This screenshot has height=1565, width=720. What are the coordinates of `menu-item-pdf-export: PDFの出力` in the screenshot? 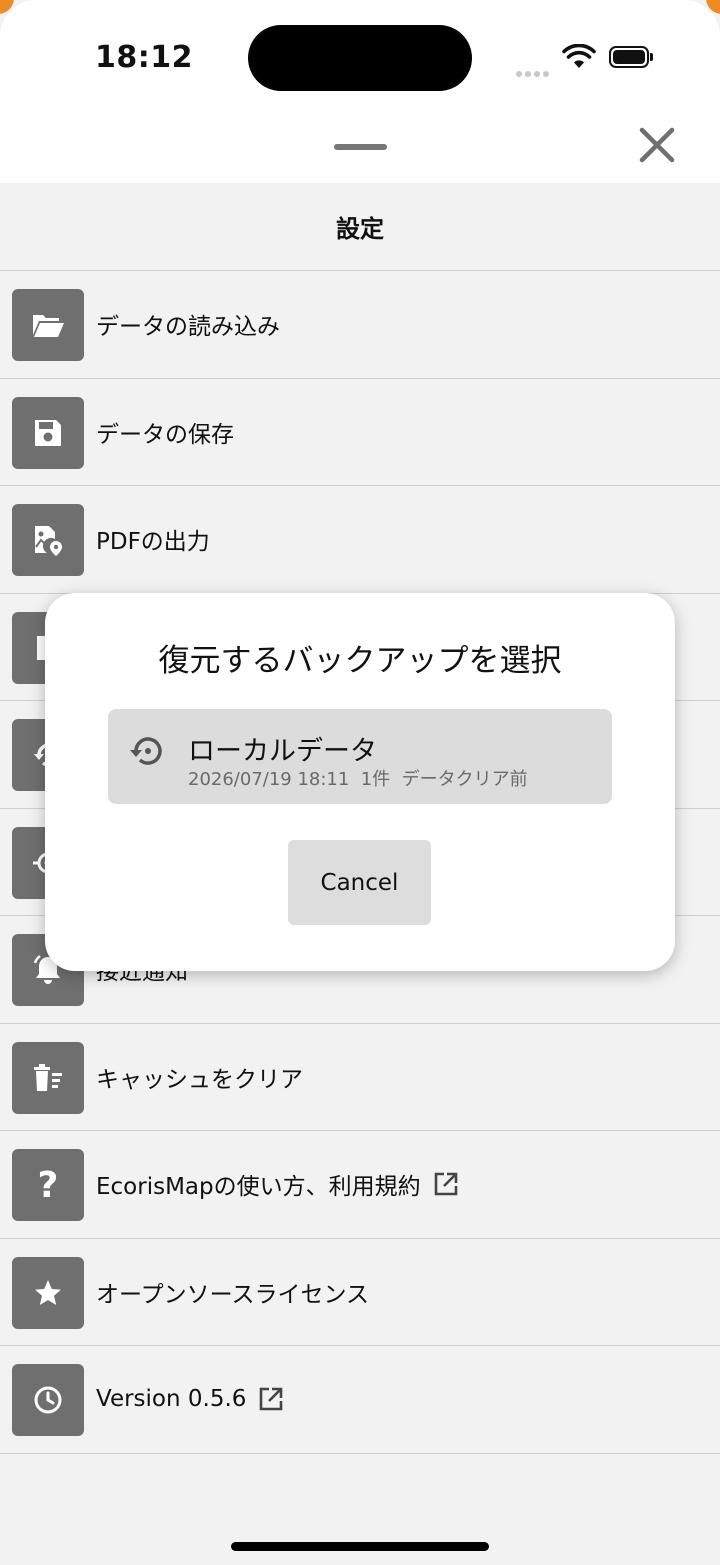 It's located at (360, 540).